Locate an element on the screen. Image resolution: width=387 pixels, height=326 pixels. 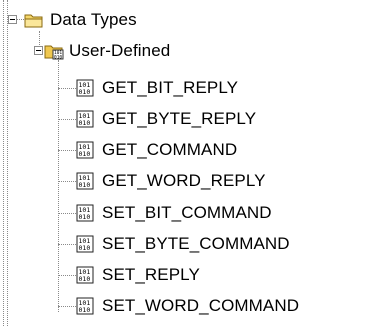
datatype-label: SET_WORD_COMMAND is located at coordinates (201, 305).